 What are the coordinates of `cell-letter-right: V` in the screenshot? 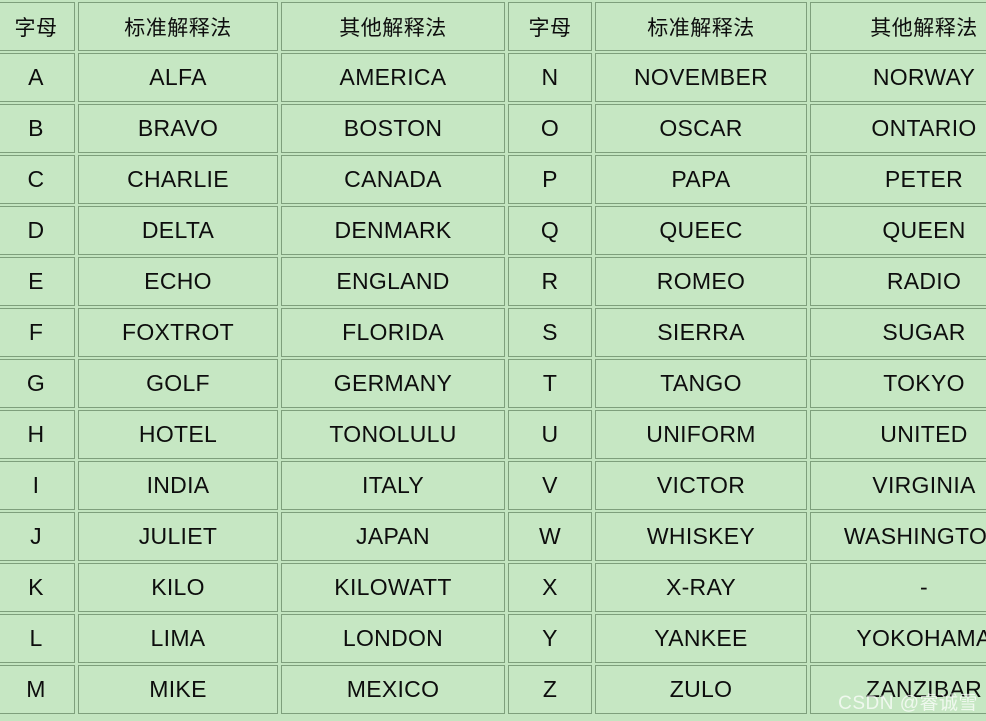 It's located at (550, 485).